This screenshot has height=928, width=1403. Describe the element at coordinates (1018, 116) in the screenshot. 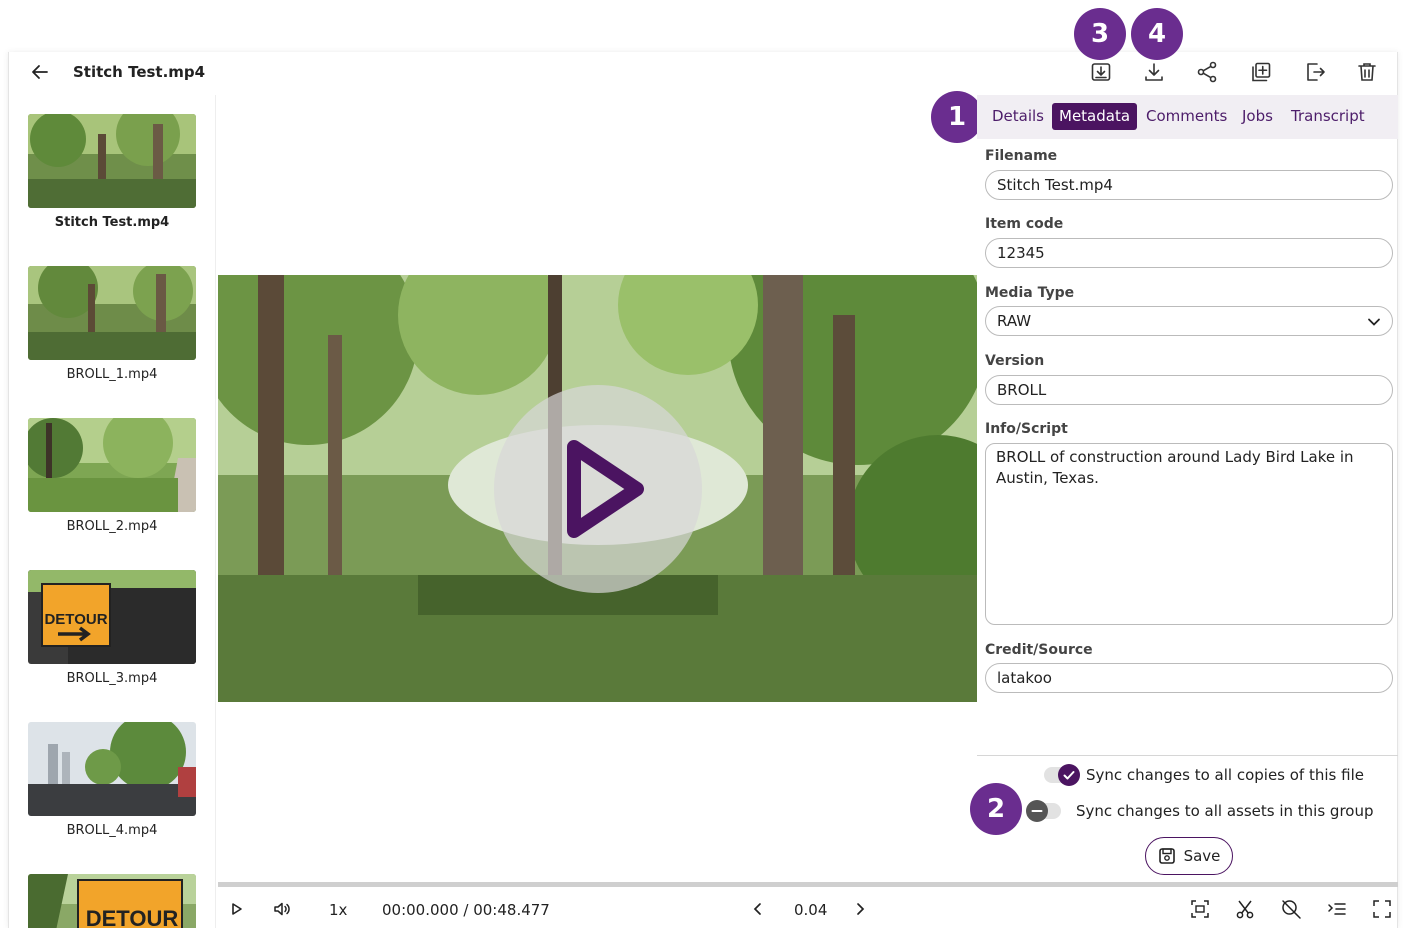

I see `tab-details: Details` at that location.